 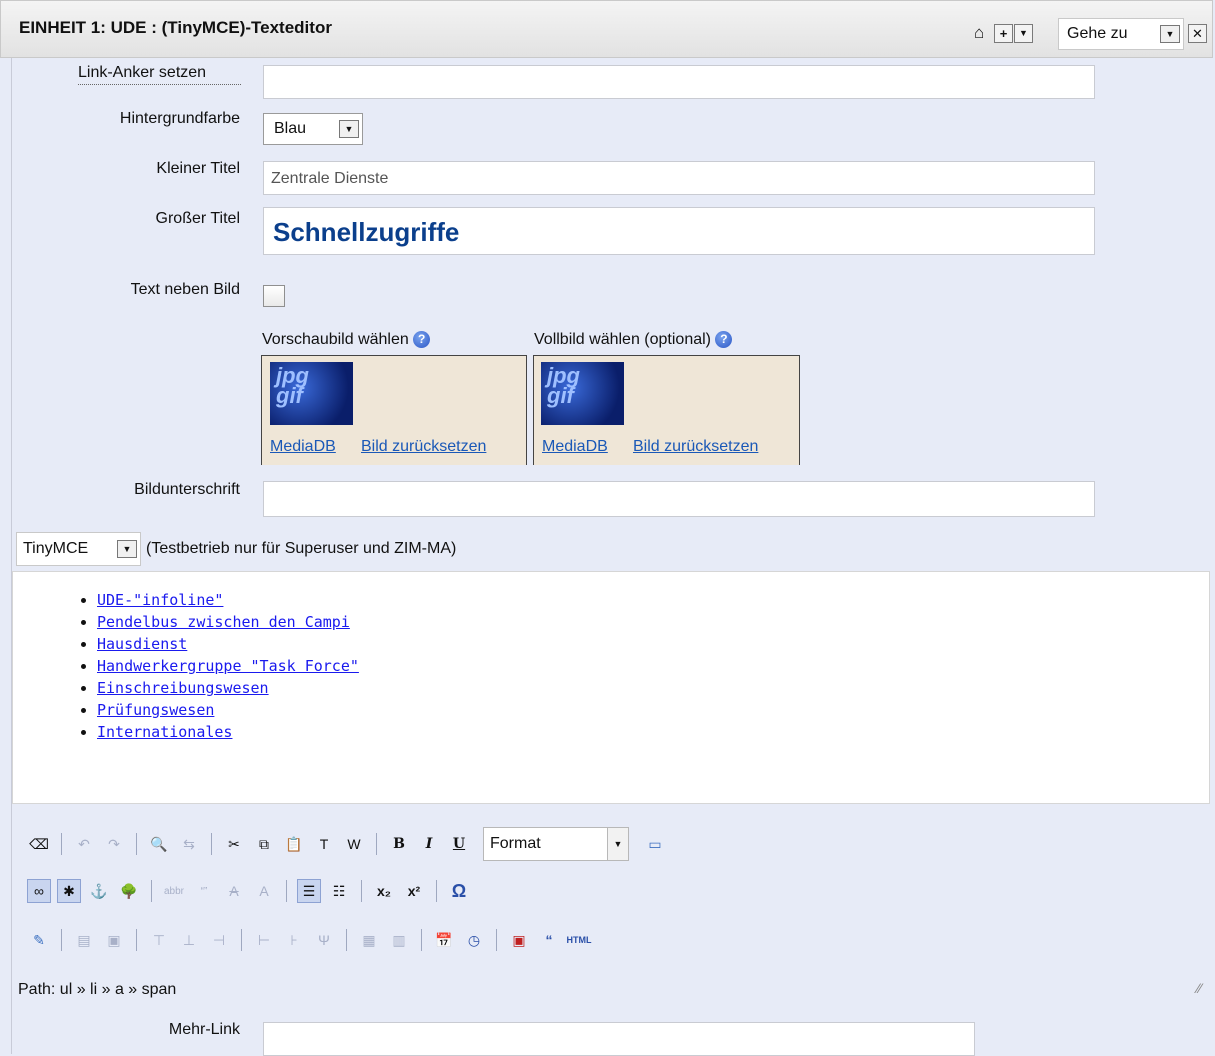 I want to click on more-link-input, so click(x=619, y=1039).